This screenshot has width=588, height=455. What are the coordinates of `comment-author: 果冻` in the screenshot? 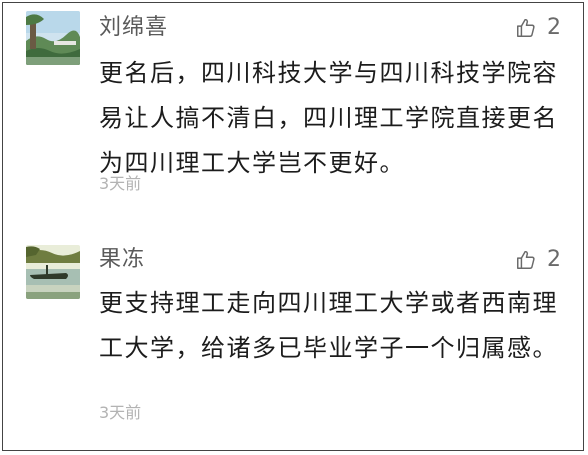 It's located at (122, 260).